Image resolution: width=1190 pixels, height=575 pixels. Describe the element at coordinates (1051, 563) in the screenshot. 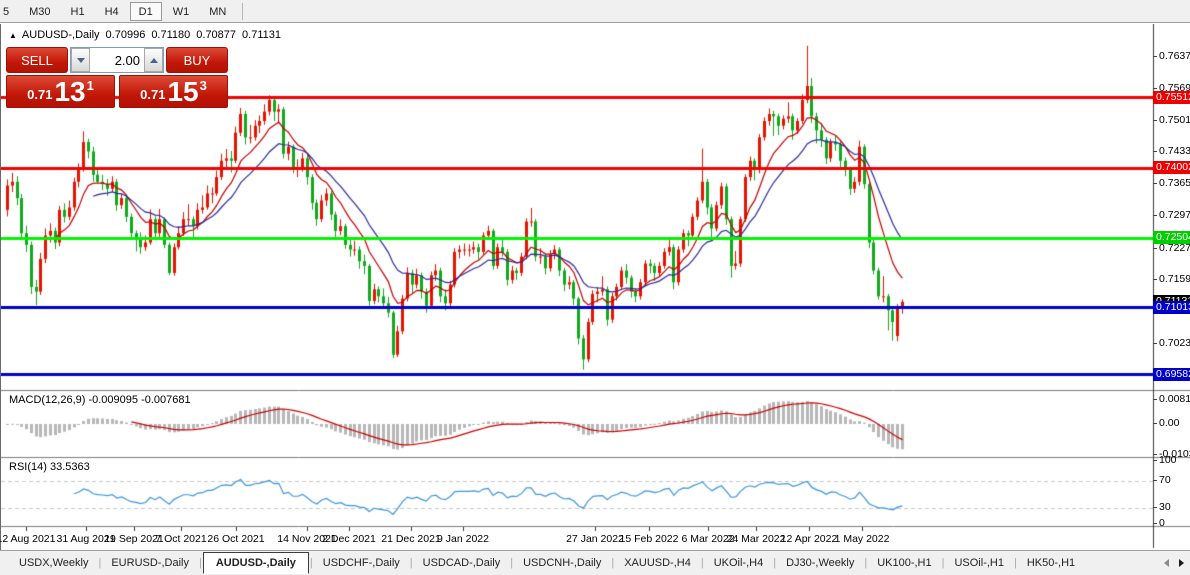

I see `chart-tab-hk50-h1: HK50-,H1` at that location.